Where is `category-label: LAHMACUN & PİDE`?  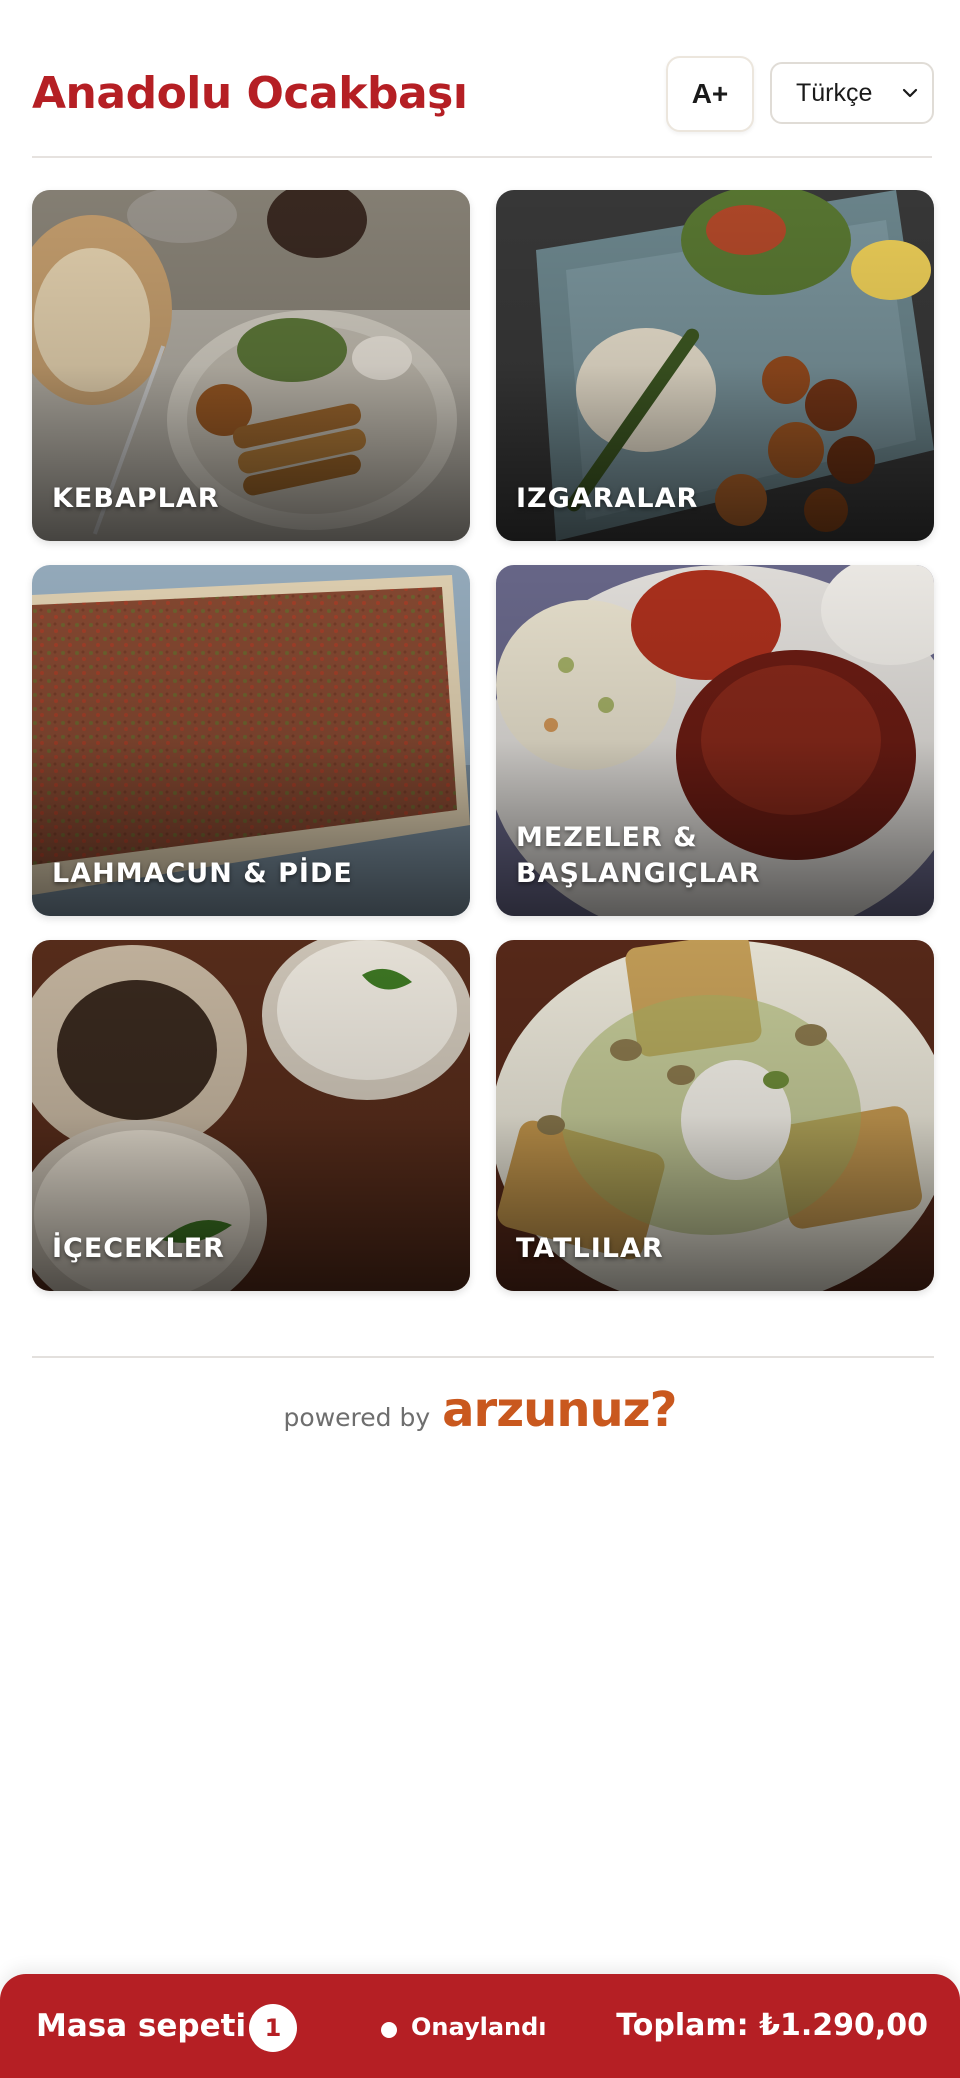 category-label: LAHMACUN & PİDE is located at coordinates (202, 873).